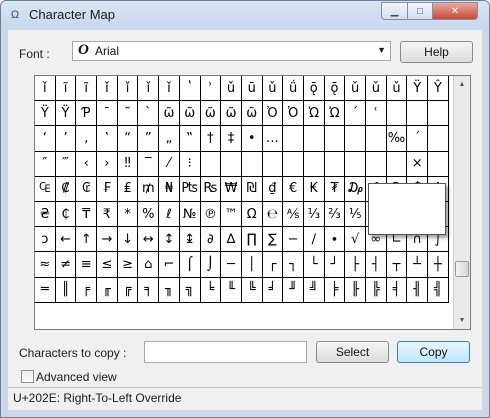 Image resolution: width=490 pixels, height=418 pixels. I want to click on character-cell: ⁄, so click(169, 164).